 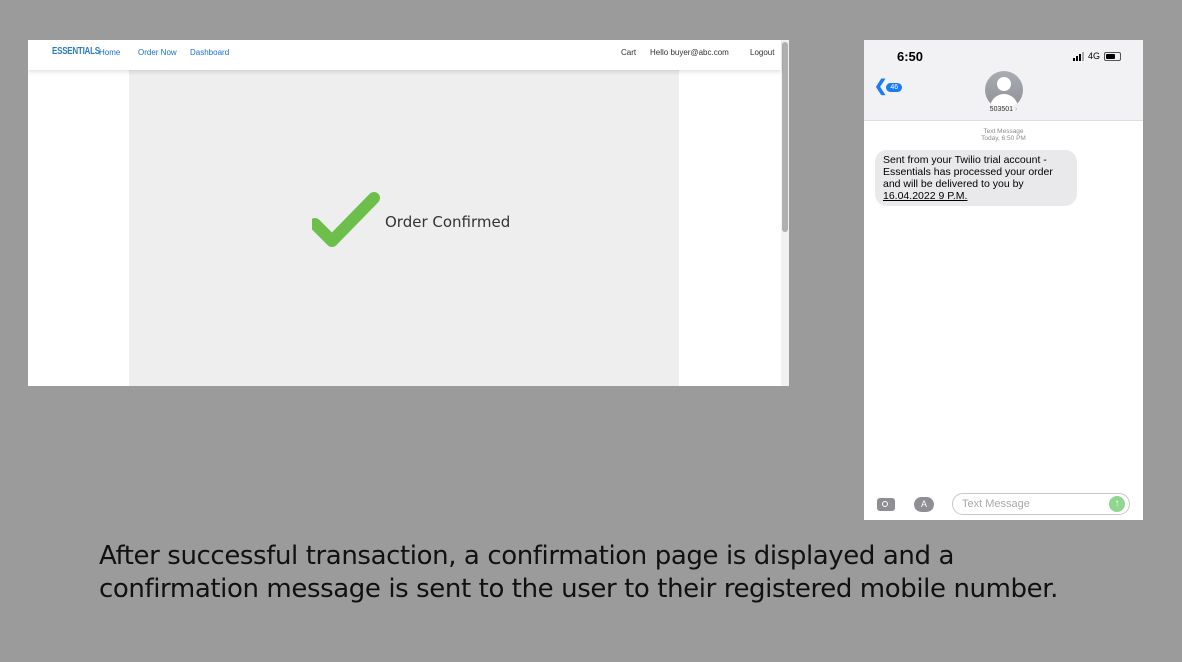 I want to click on back-button: ❮ 46, so click(x=888, y=86).